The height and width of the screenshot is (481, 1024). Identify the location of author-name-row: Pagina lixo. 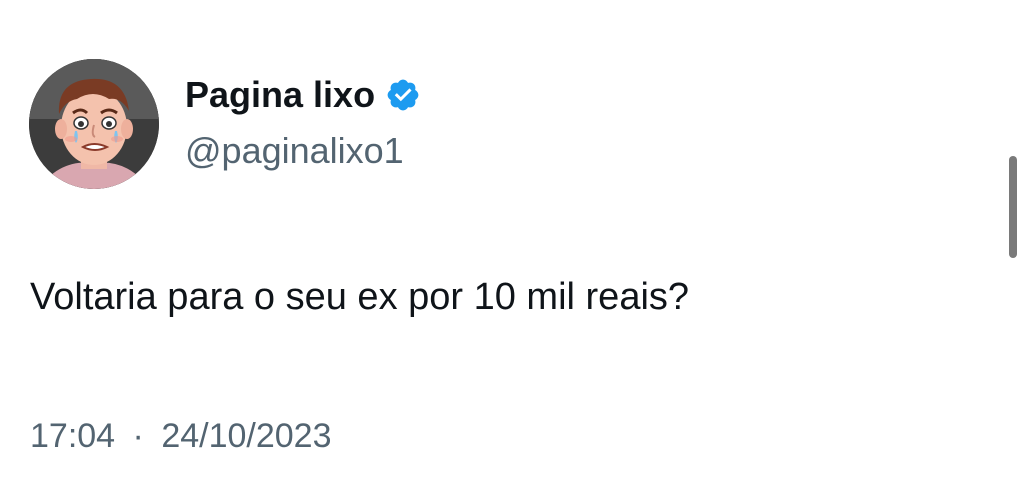
(303, 95).